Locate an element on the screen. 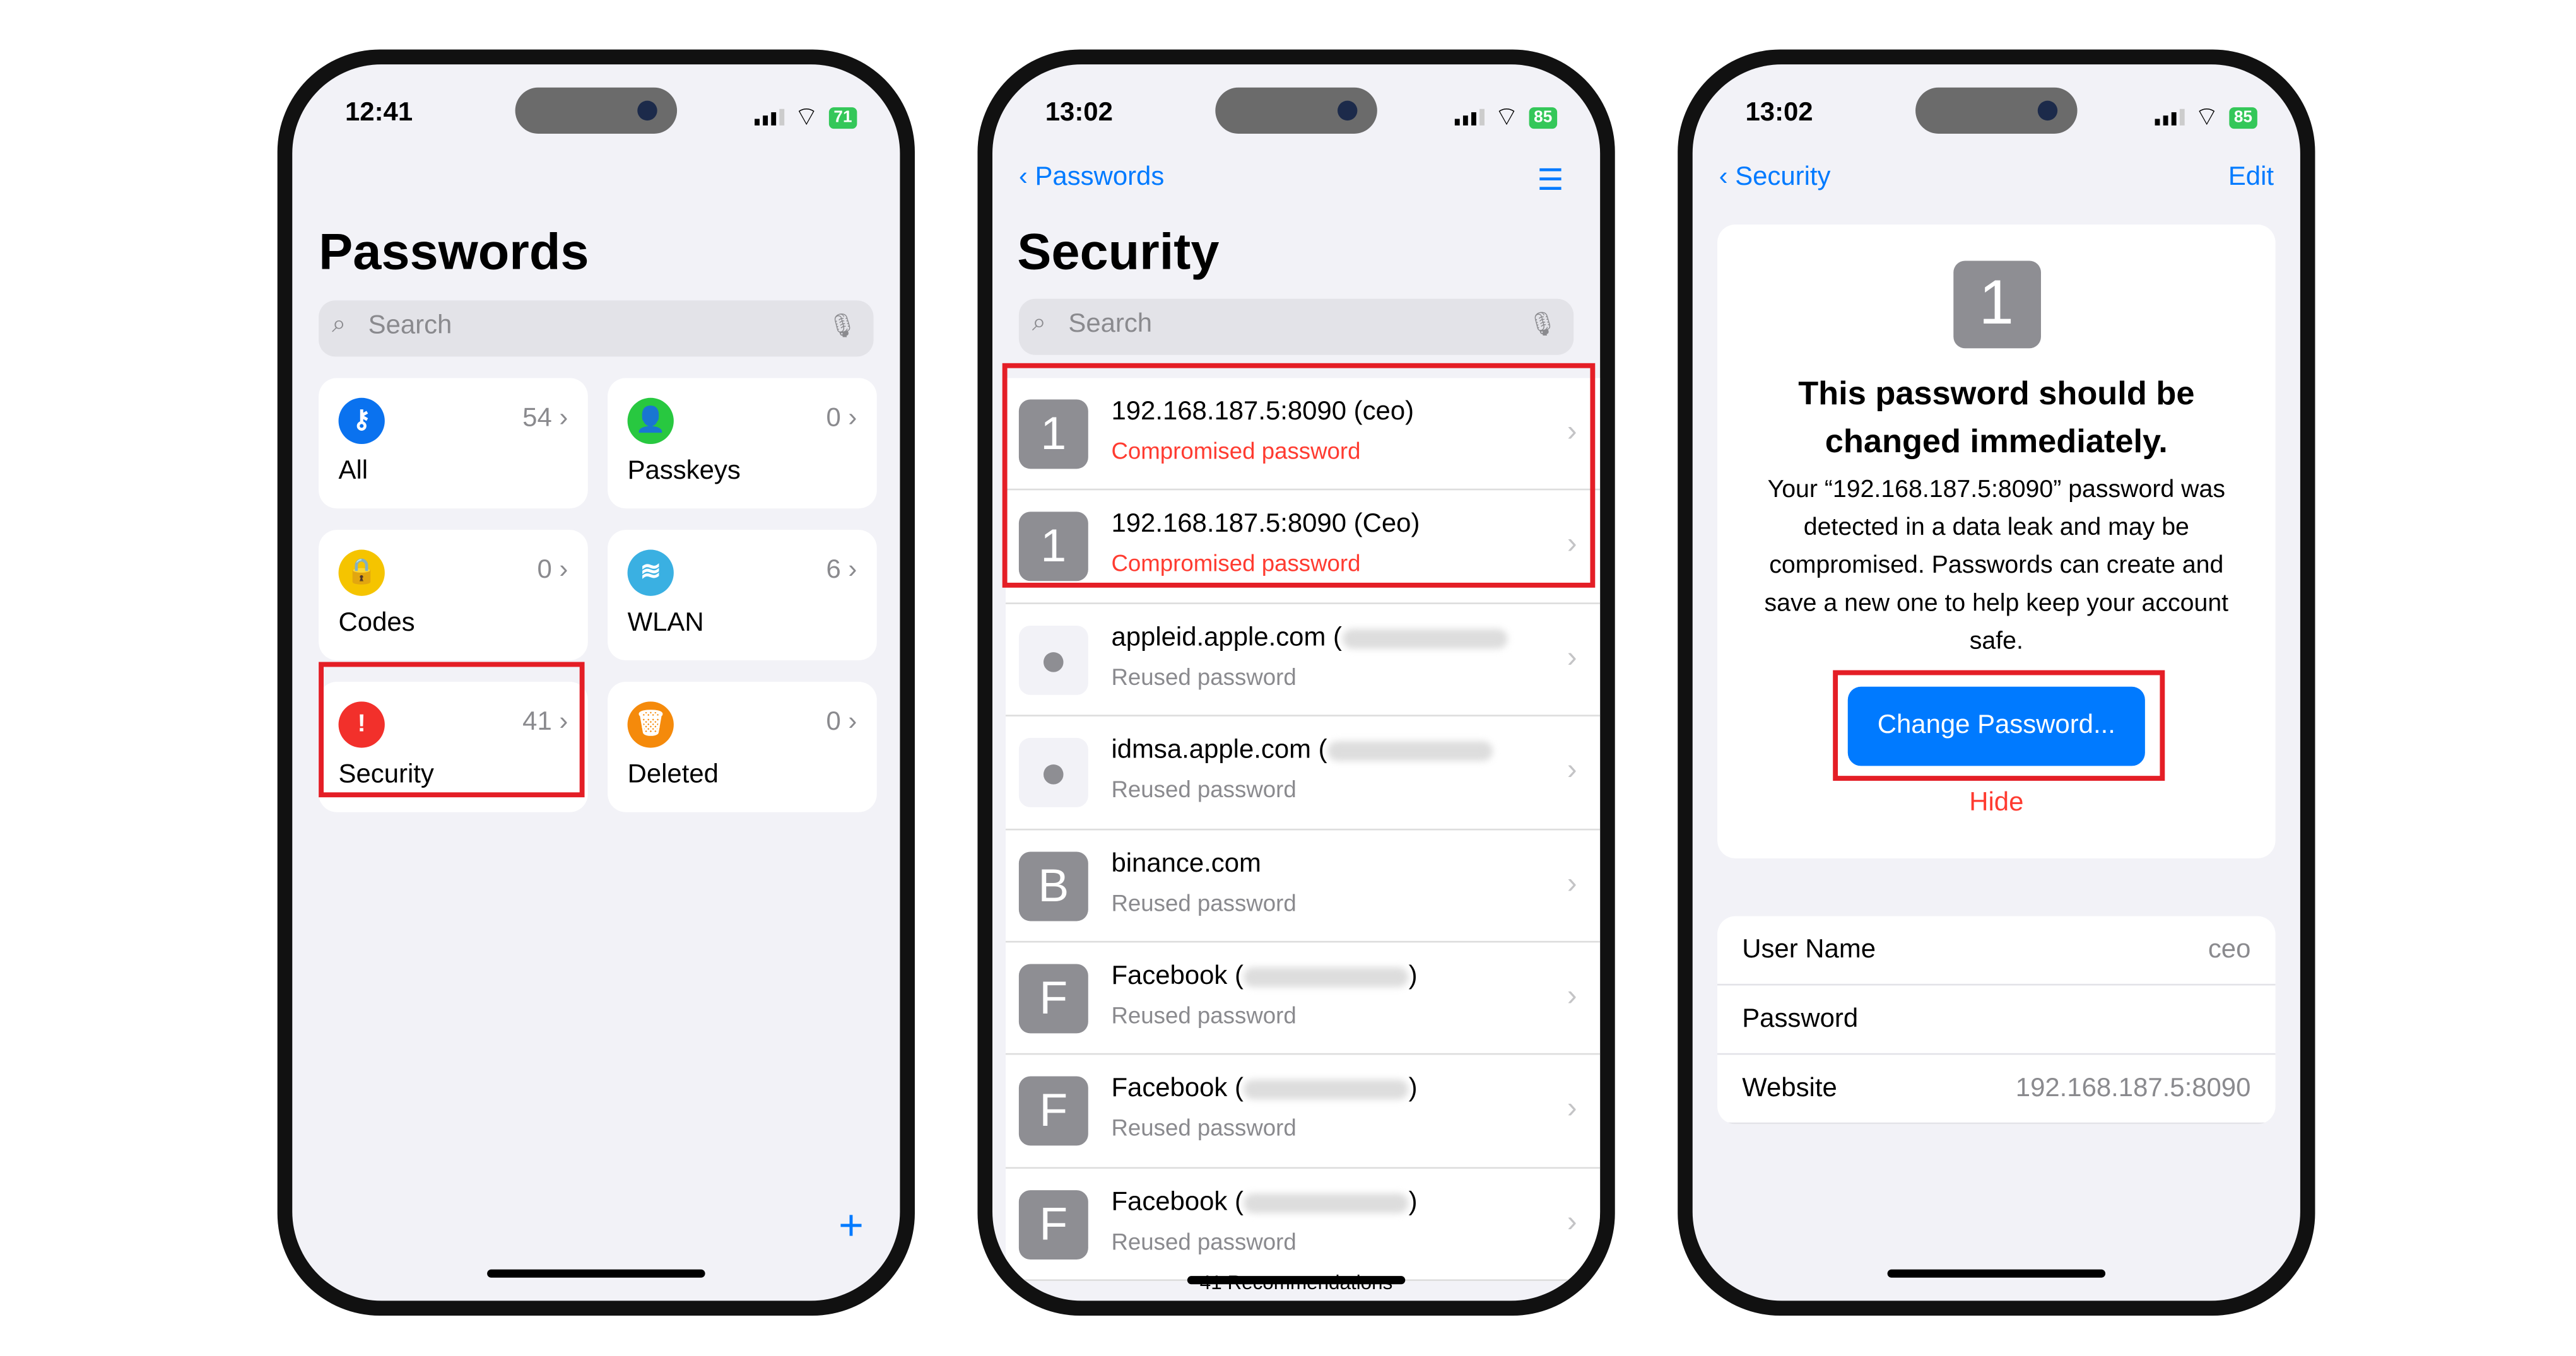  edit-button: Edit is located at coordinates (2251, 178).